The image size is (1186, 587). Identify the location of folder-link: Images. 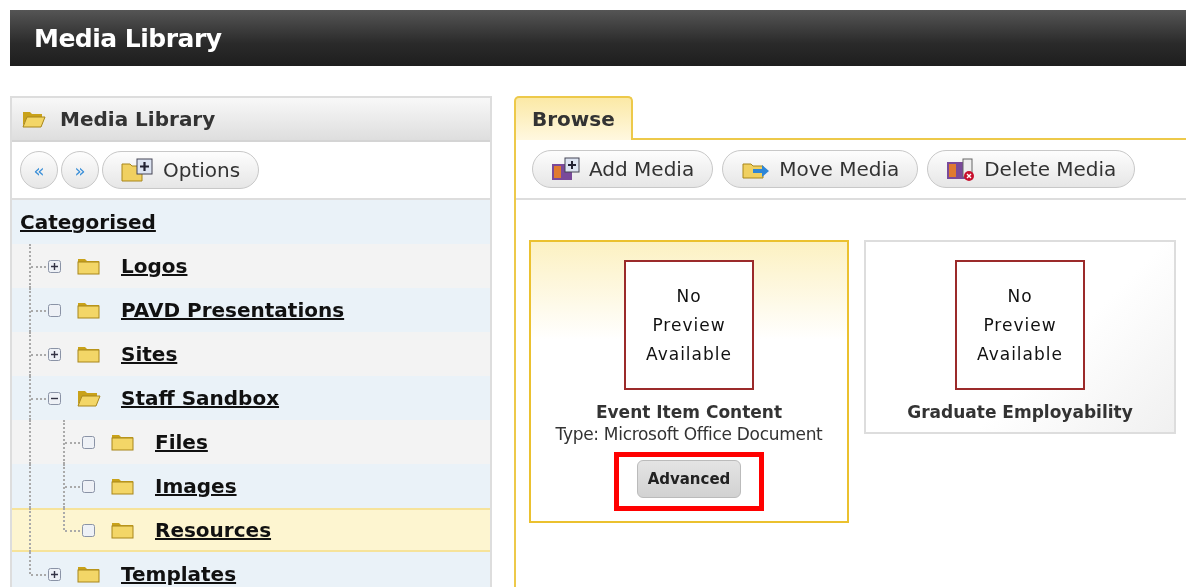
(196, 486).